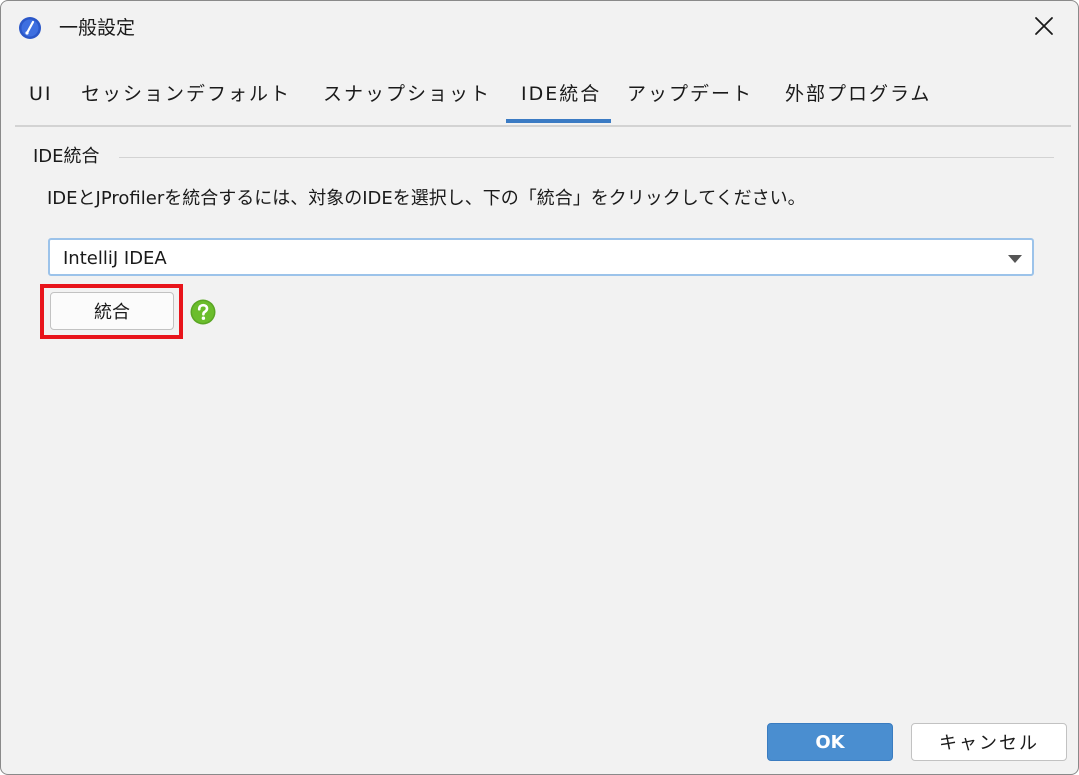 This screenshot has width=1079, height=775. Describe the element at coordinates (1015, 259) in the screenshot. I see `chevron-down-icon` at that location.